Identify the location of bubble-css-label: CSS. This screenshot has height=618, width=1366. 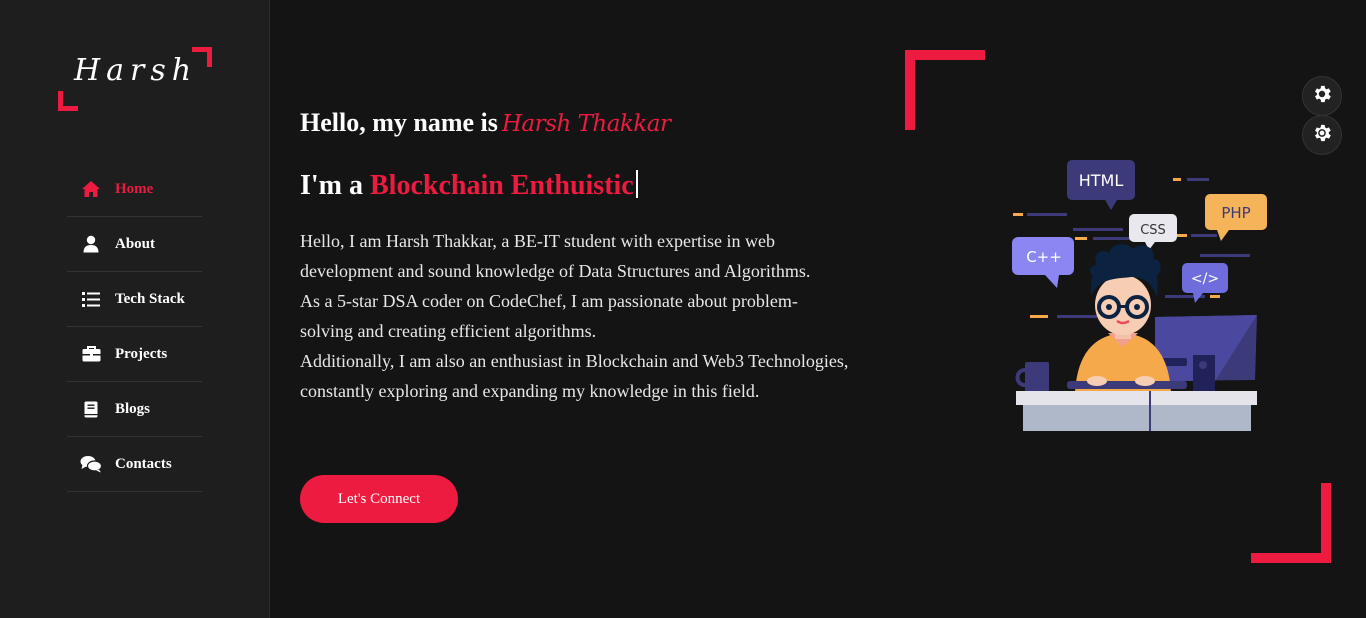
(1153, 230).